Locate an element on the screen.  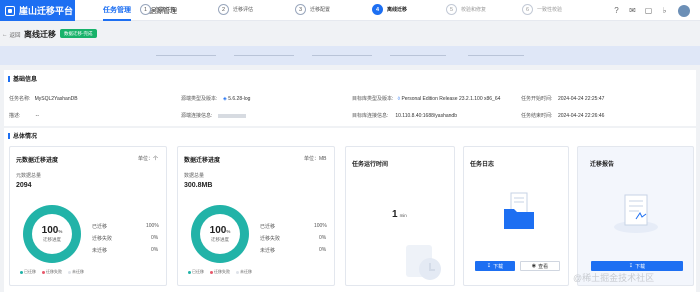
step-create-task: 1 创建任务 is located at coordinates (157, 9).